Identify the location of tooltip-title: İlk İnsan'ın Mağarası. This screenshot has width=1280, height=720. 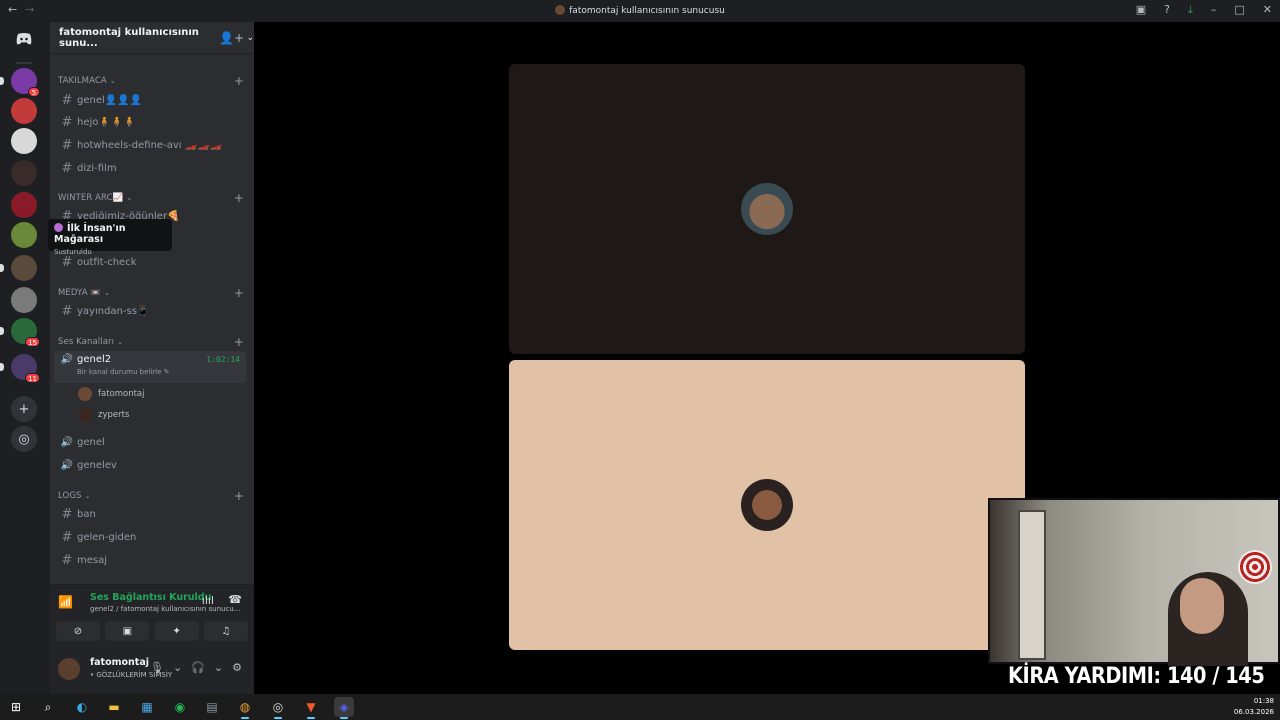
(90, 234).